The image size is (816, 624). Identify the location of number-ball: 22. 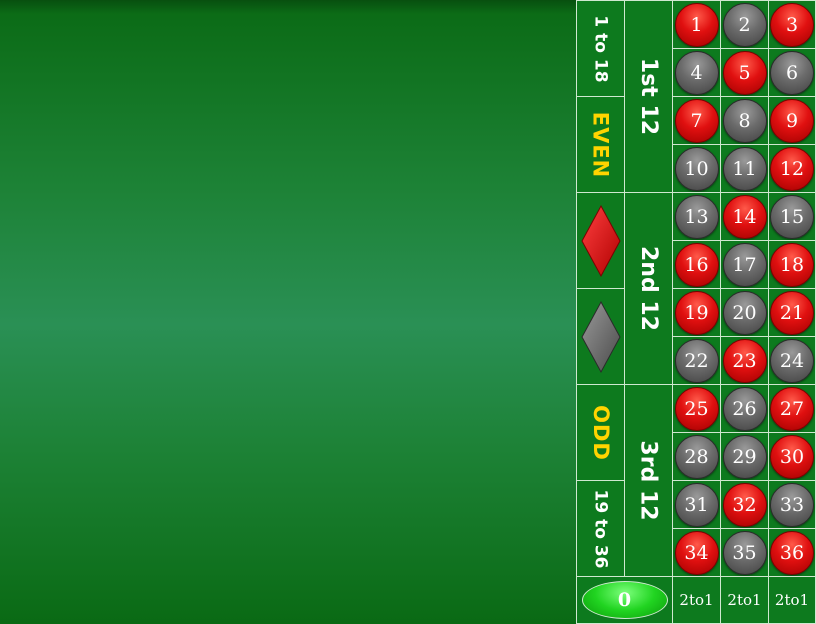
(696, 360).